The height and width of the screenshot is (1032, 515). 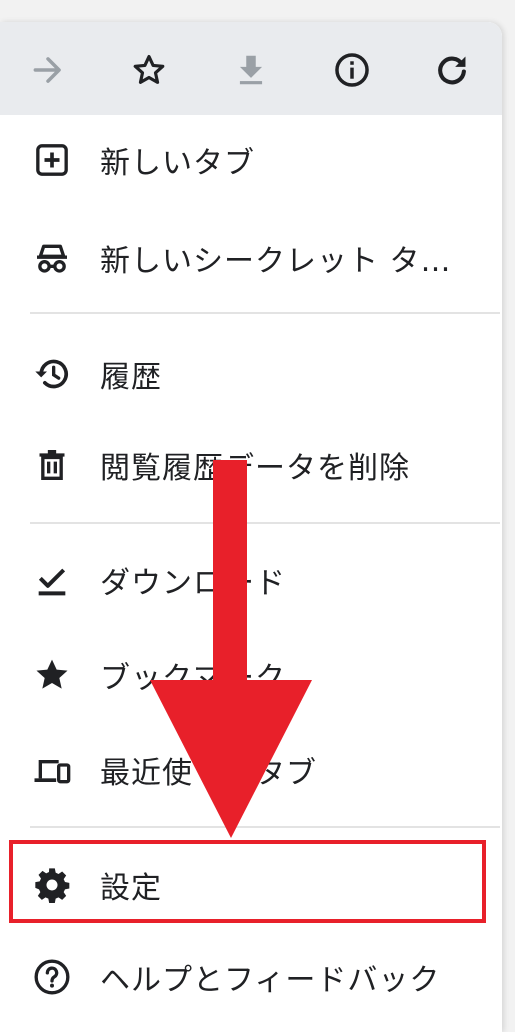 I want to click on menu-item-help-feedback: ヘルプとフィードバック, so click(x=251, y=977).